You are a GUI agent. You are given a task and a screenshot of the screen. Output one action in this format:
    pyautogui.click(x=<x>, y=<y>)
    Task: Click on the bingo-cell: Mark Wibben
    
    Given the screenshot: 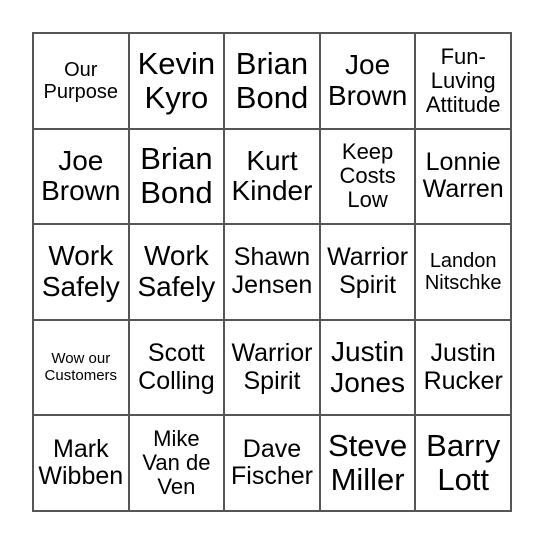 What is the action you would take?
    pyautogui.click(x=81, y=463)
    